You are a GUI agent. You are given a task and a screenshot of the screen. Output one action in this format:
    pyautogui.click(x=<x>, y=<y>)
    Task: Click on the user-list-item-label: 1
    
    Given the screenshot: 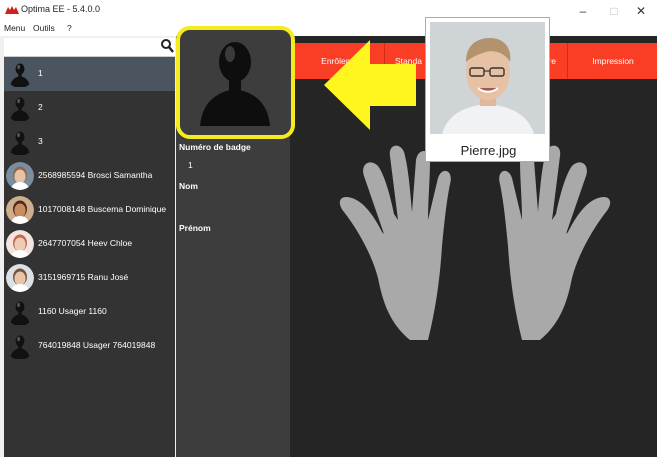 What is the action you would take?
    pyautogui.click(x=40, y=73)
    